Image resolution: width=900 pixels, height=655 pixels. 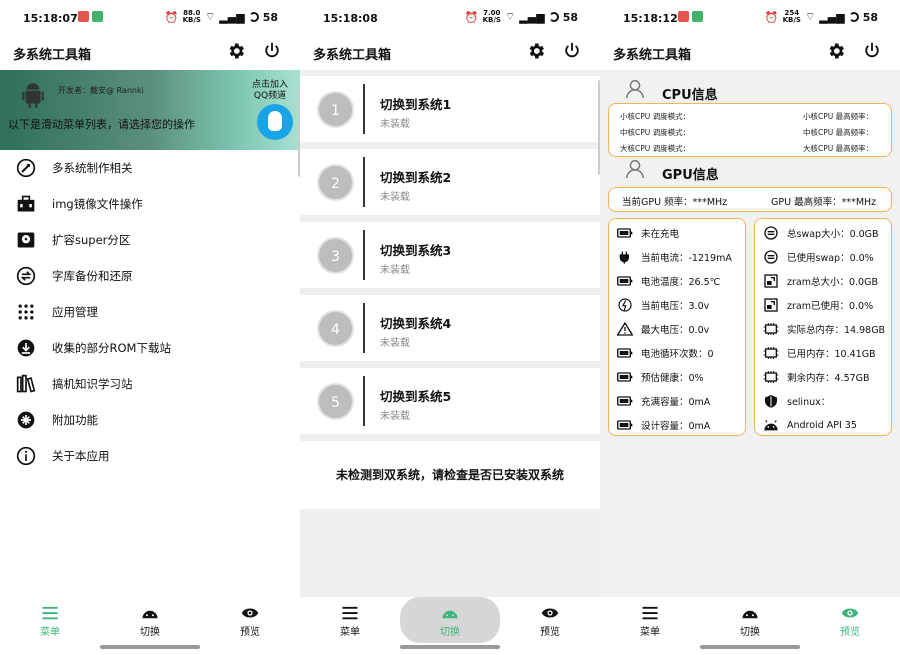 What do you see at coordinates (150, 348) in the screenshot?
I see `menu-item-rom-download: 收集的部分ROM下载站` at bounding box center [150, 348].